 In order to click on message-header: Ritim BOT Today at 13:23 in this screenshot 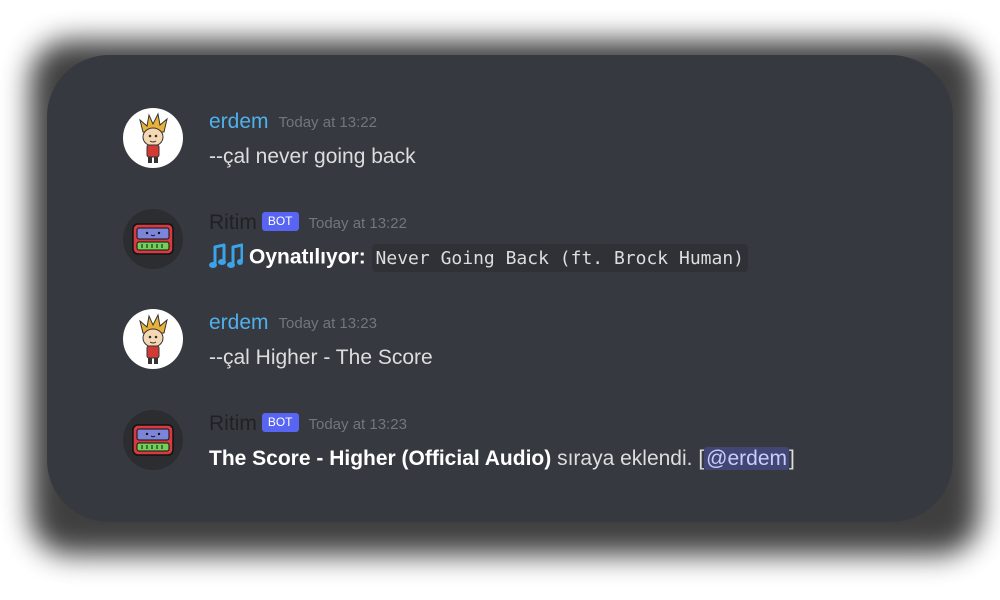, I will do `click(308, 424)`.